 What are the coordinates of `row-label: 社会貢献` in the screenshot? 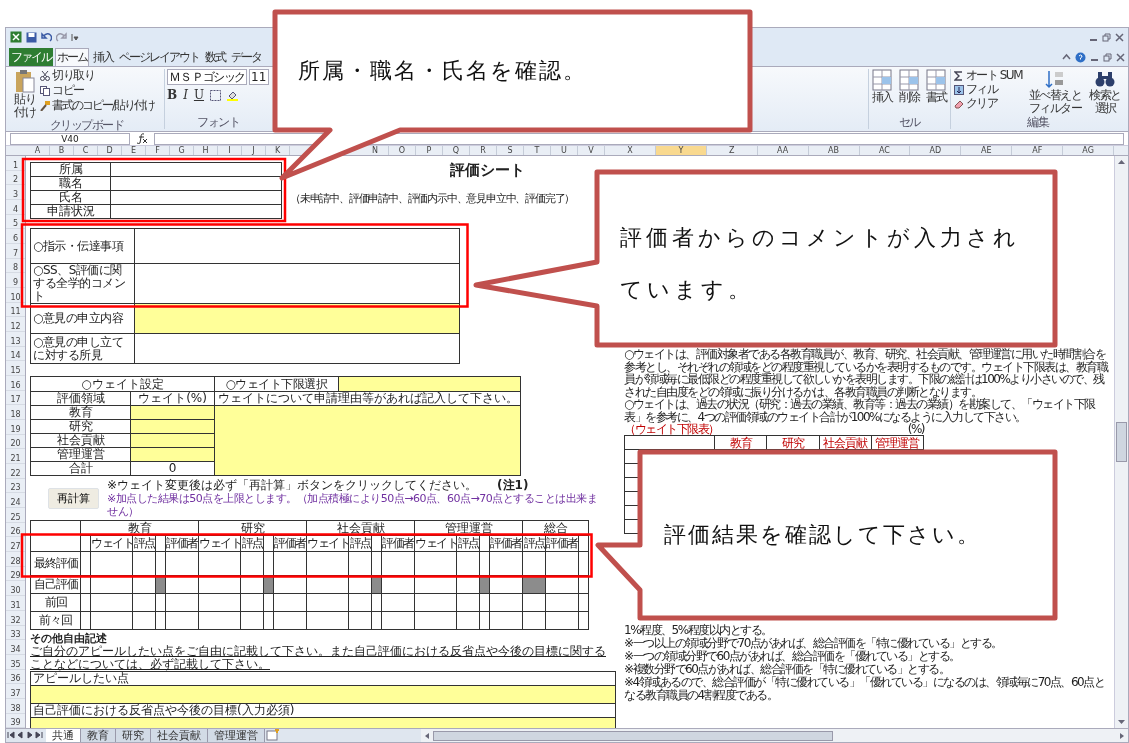 It's located at (80, 440).